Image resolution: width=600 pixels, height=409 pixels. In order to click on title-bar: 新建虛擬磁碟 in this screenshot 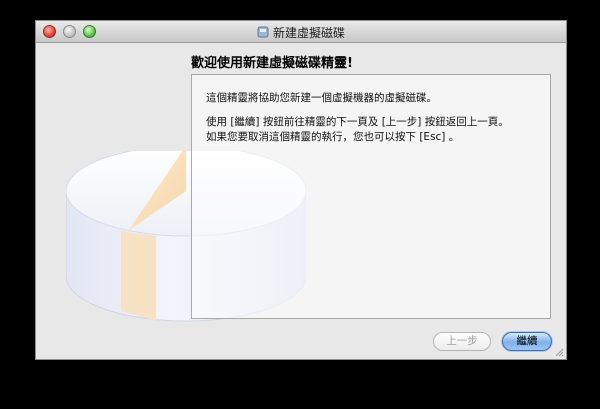, I will do `click(301, 32)`.